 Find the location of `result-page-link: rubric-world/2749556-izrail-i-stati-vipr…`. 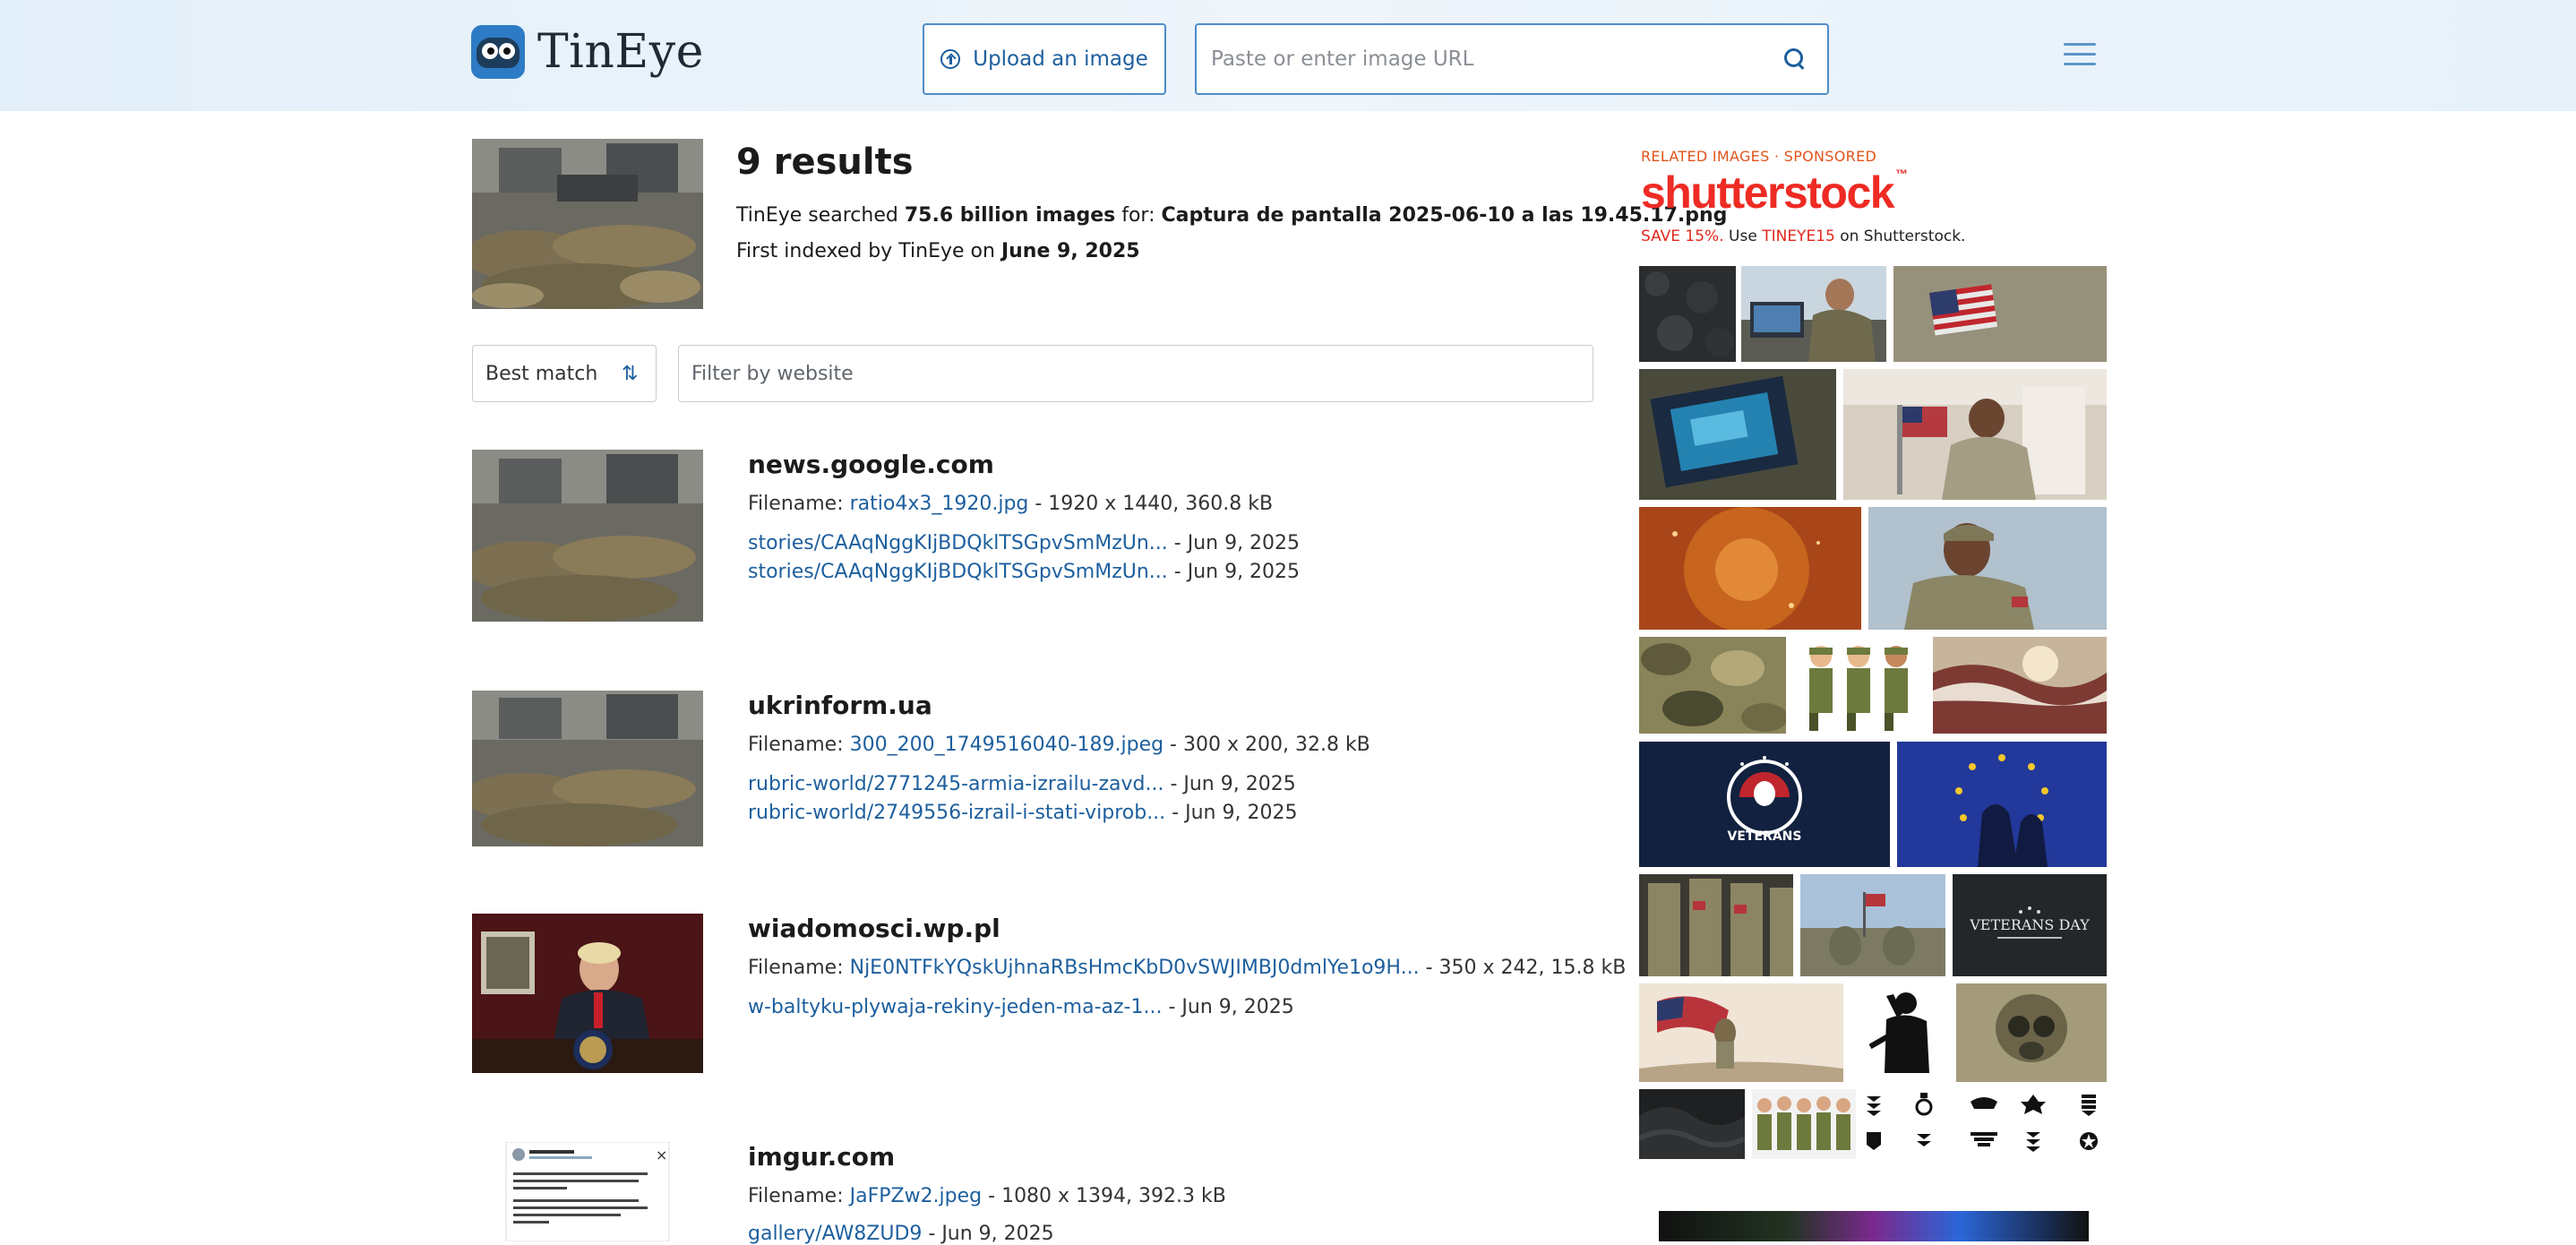

result-page-link: rubric-world/2749556-izrail-i-stati-vipr… is located at coordinates (956, 813).